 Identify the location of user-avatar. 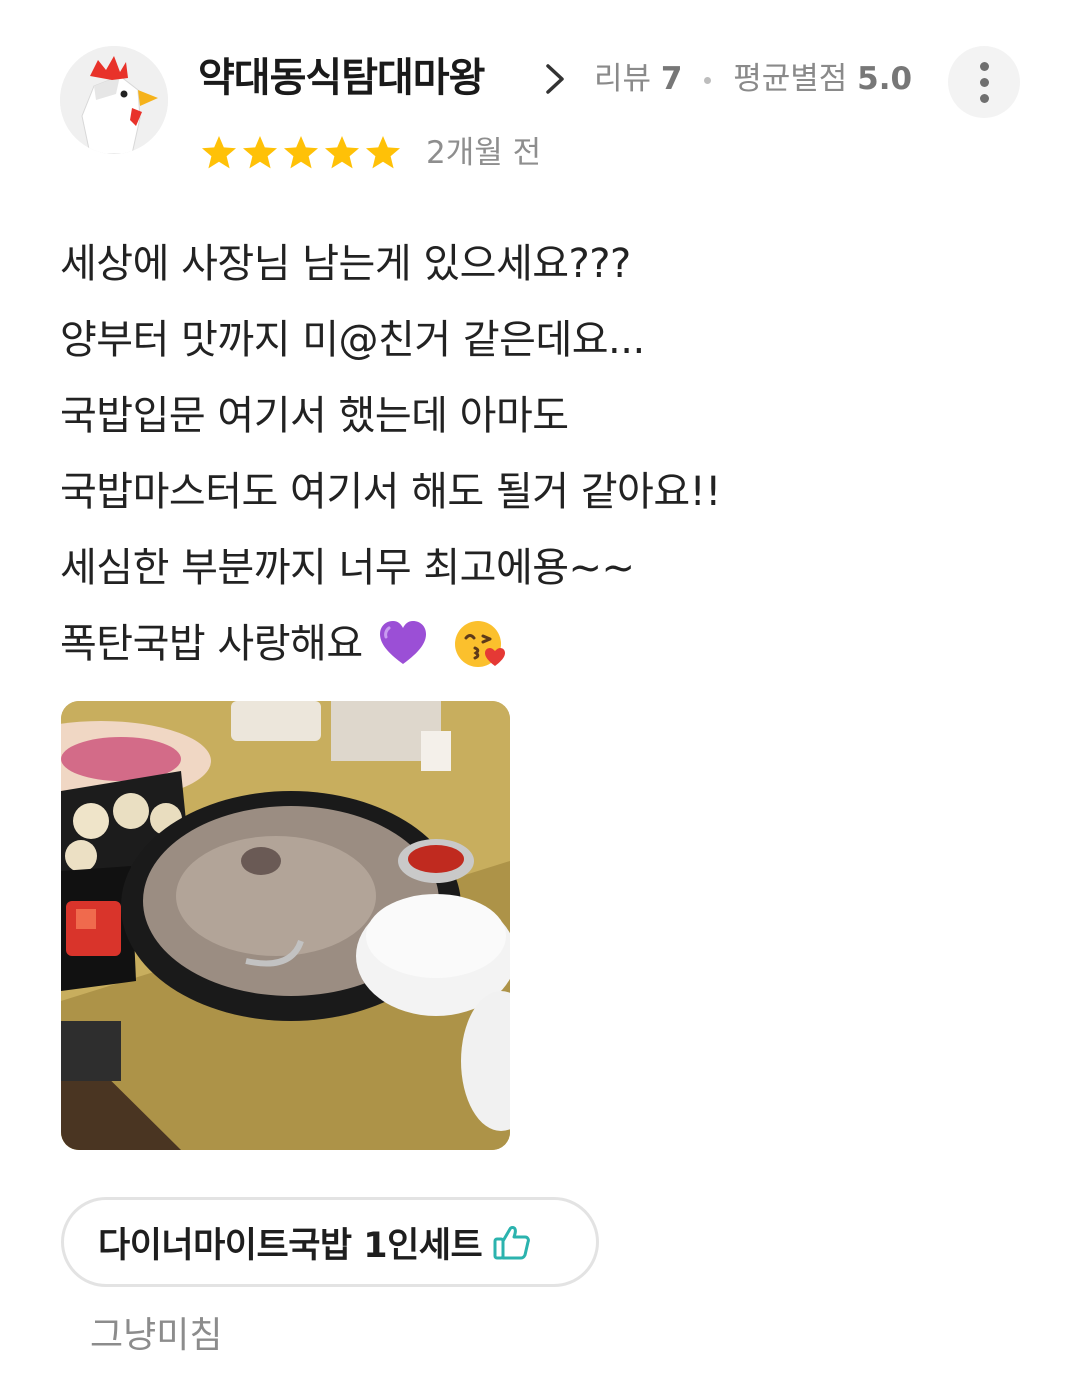
(114, 100).